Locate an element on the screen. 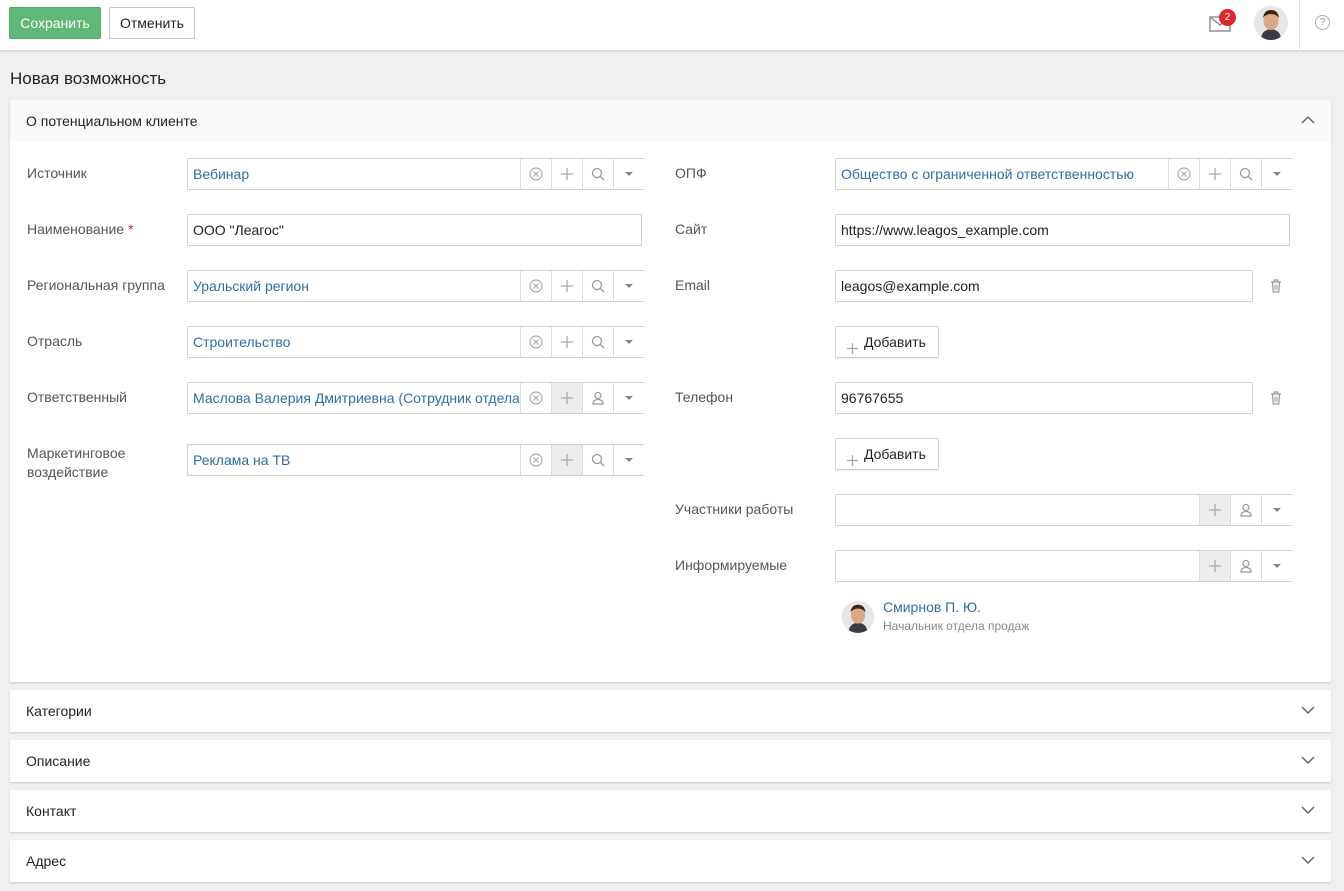  section-description: Описание is located at coordinates (670, 761).